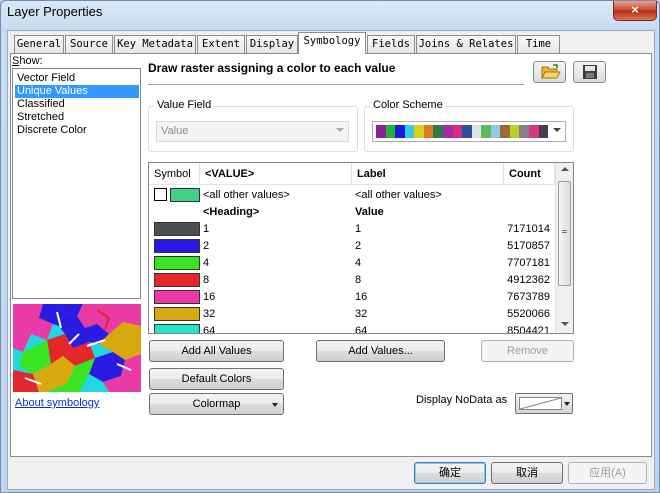 This screenshot has width=660, height=493. I want to click on add-all-values-label: Add All Values, so click(216, 351).